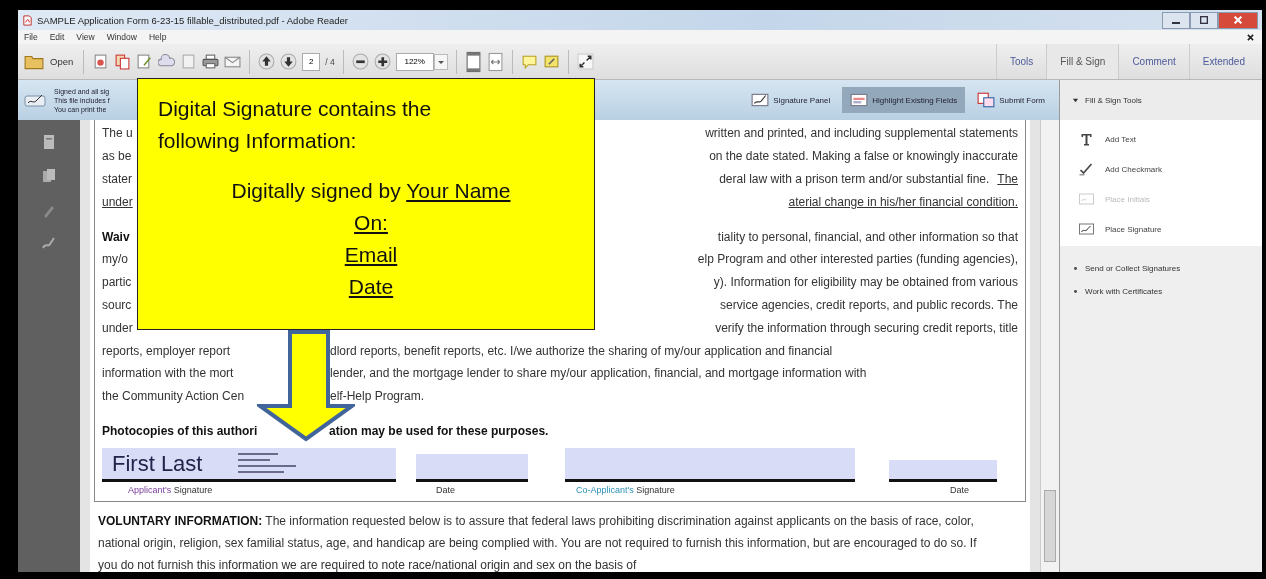  I want to click on document-text: ation may be used for these purposes., so click(439, 430).